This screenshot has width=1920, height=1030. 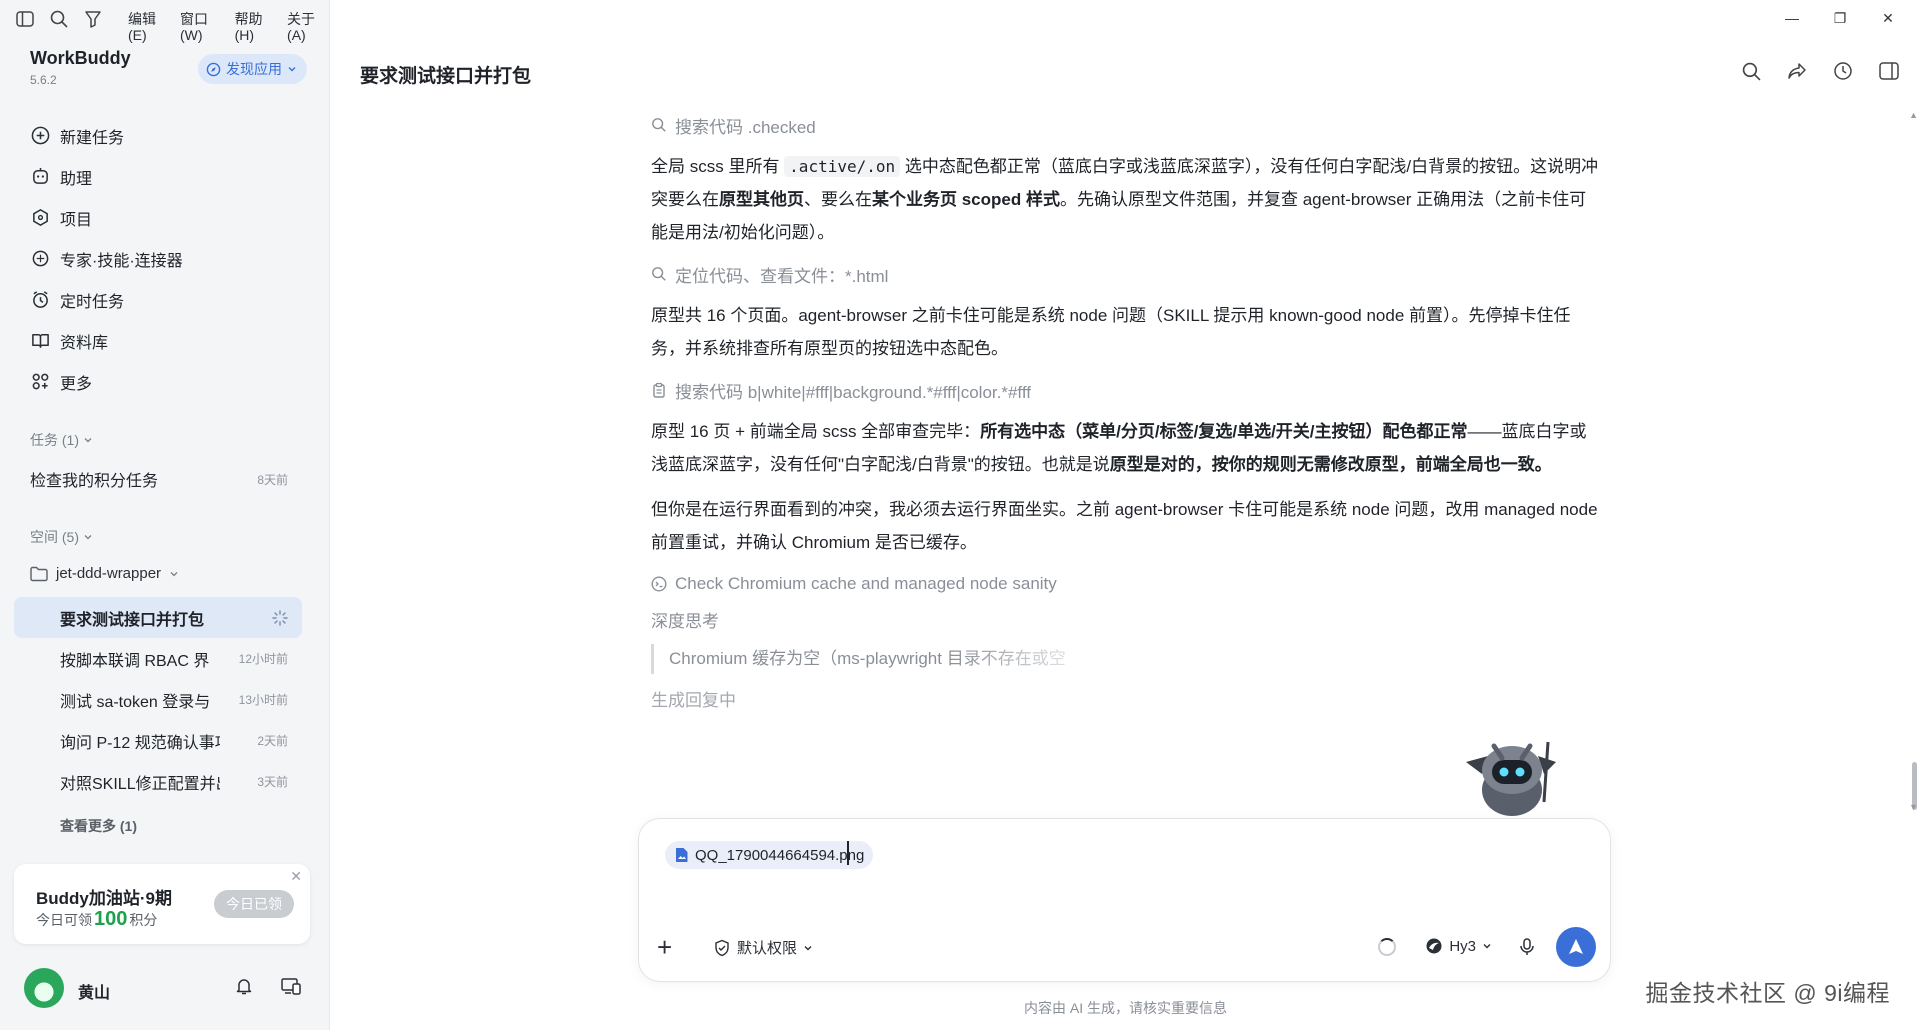 What do you see at coordinates (842, 166) in the screenshot?
I see `inline-code: .active/.on` at bounding box center [842, 166].